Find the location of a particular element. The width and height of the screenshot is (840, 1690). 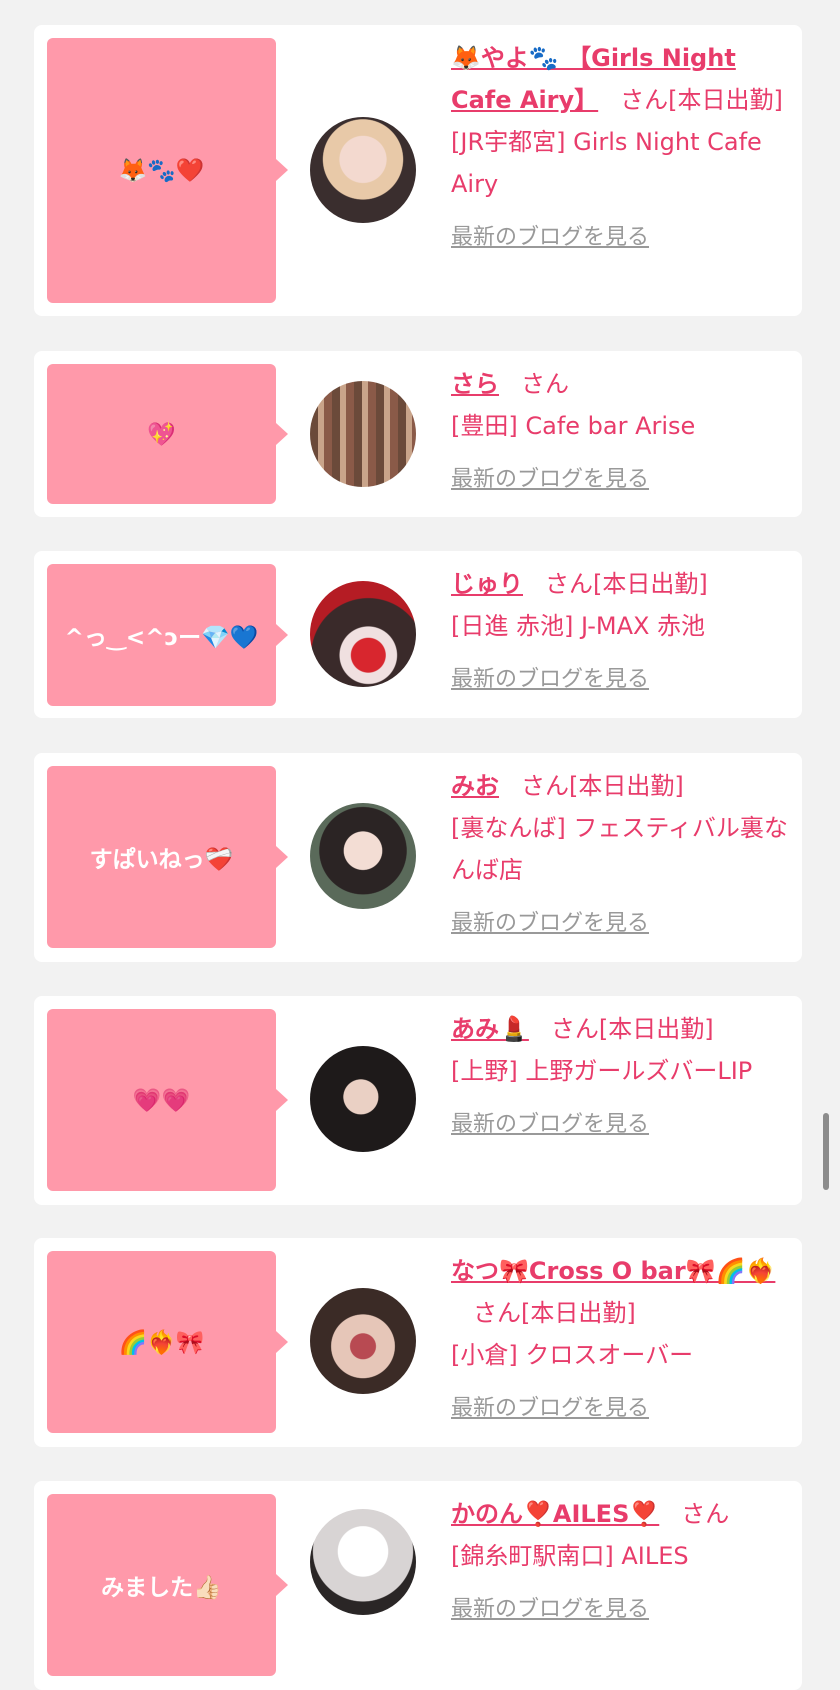

shop-name: [小倉] クロスオーバー is located at coordinates (572, 1355).